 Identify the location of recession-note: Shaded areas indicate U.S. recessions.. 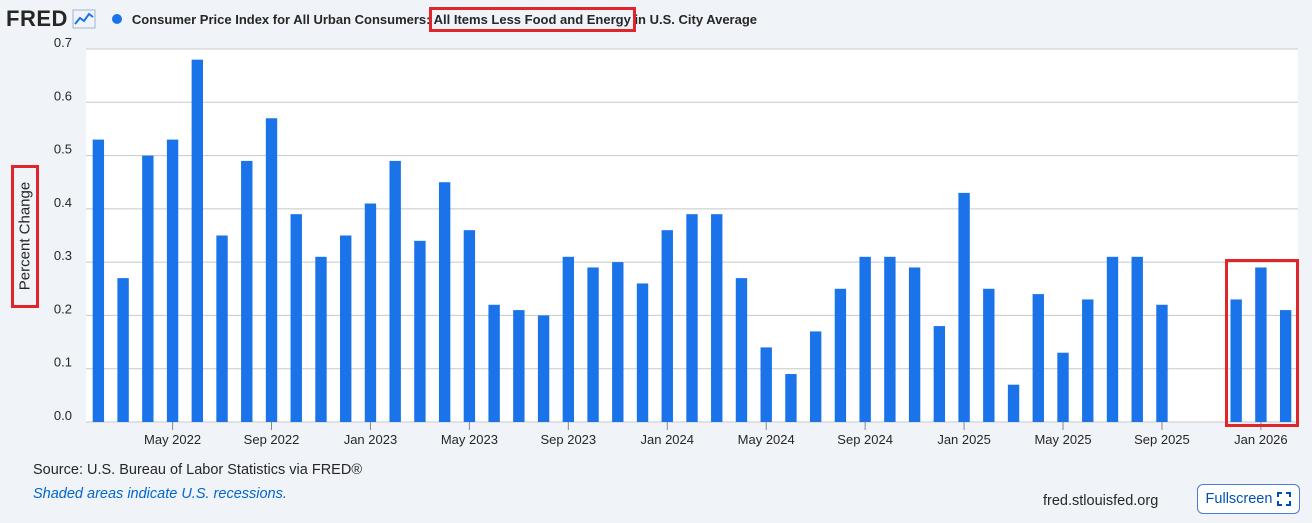
(160, 494).